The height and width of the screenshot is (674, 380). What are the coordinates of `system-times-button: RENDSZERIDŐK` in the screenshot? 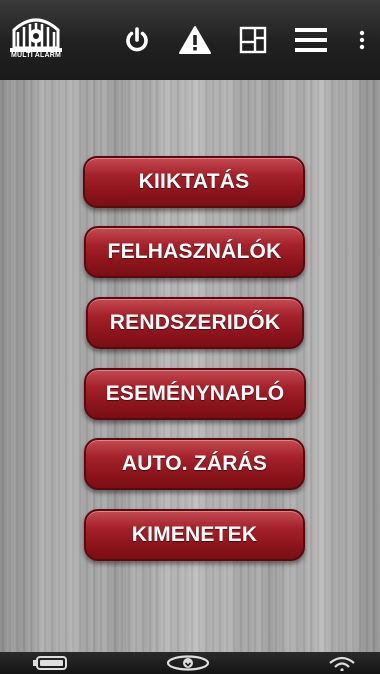 It's located at (195, 323).